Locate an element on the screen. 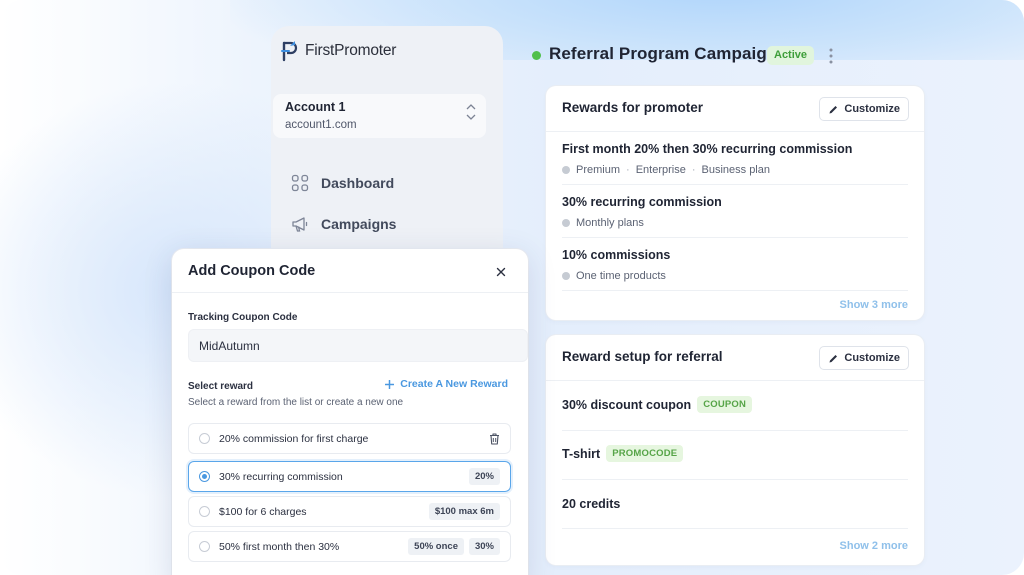 The image size is (1024, 575). select-reward-label: Select reward is located at coordinates (221, 386).